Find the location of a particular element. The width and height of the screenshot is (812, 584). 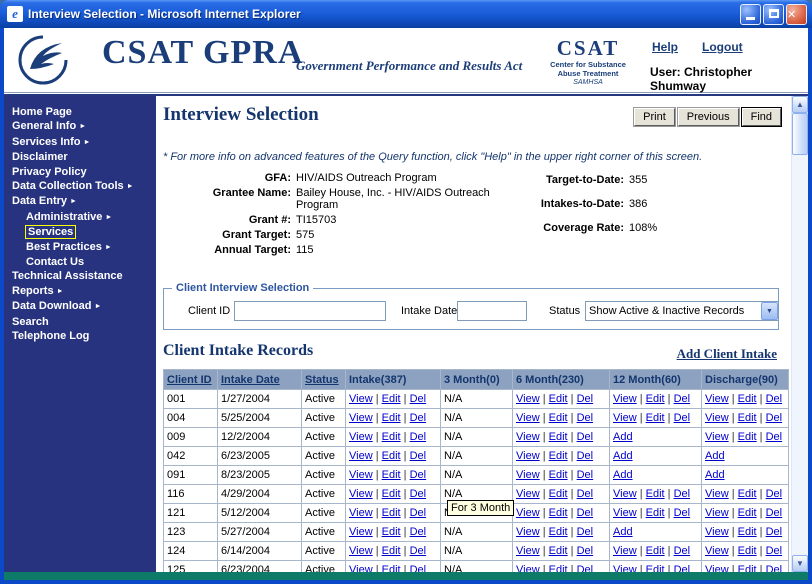

sidebar-item-home-page: Home Page is located at coordinates (80, 112).